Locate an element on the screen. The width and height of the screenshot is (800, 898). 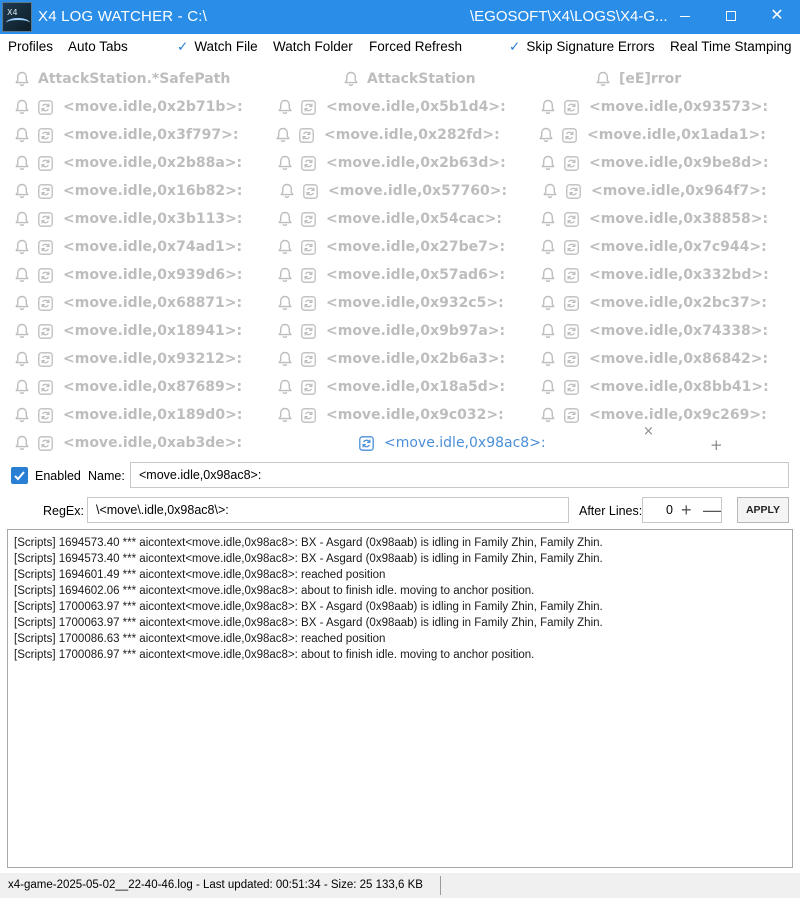
tab: <move.idle,0x18a5d>: is located at coordinates (391, 387).